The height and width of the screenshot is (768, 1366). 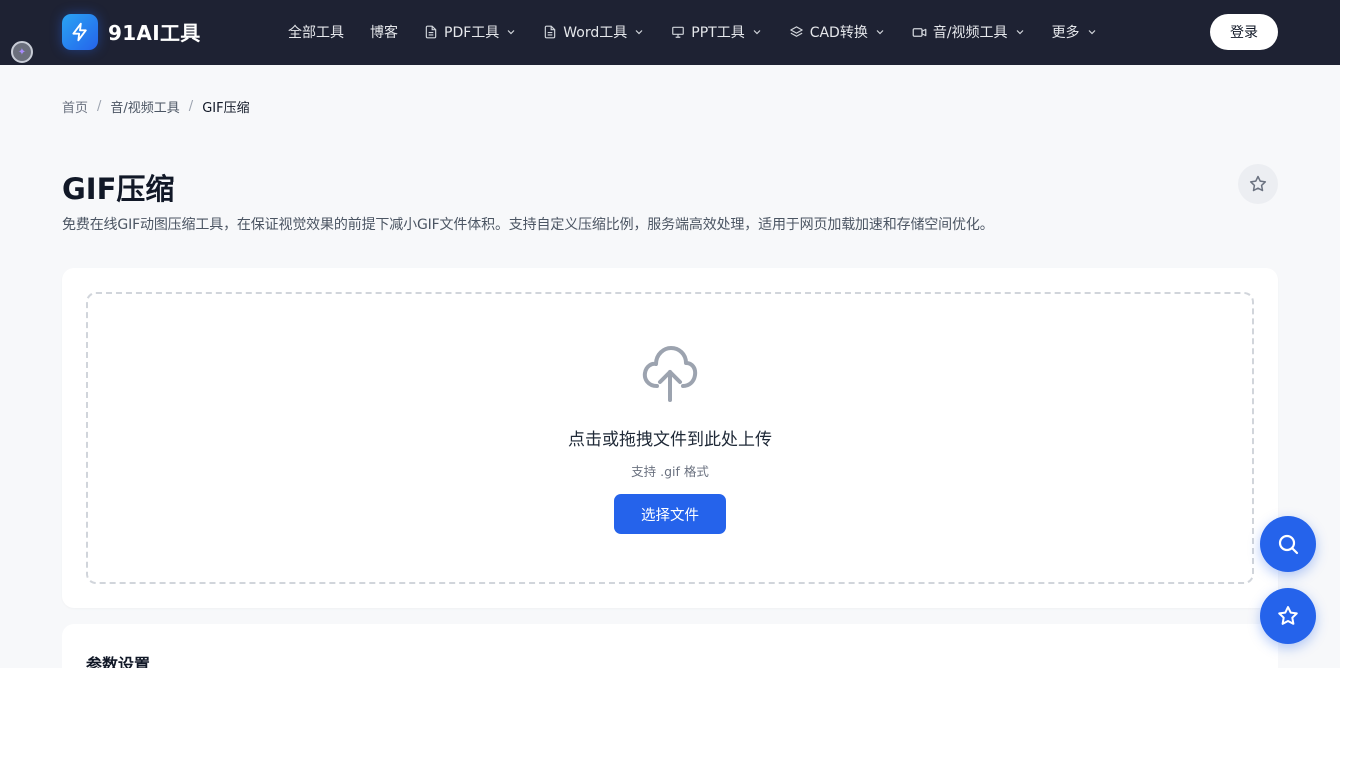 I want to click on nav-label: Word工具, so click(x=595, y=33).